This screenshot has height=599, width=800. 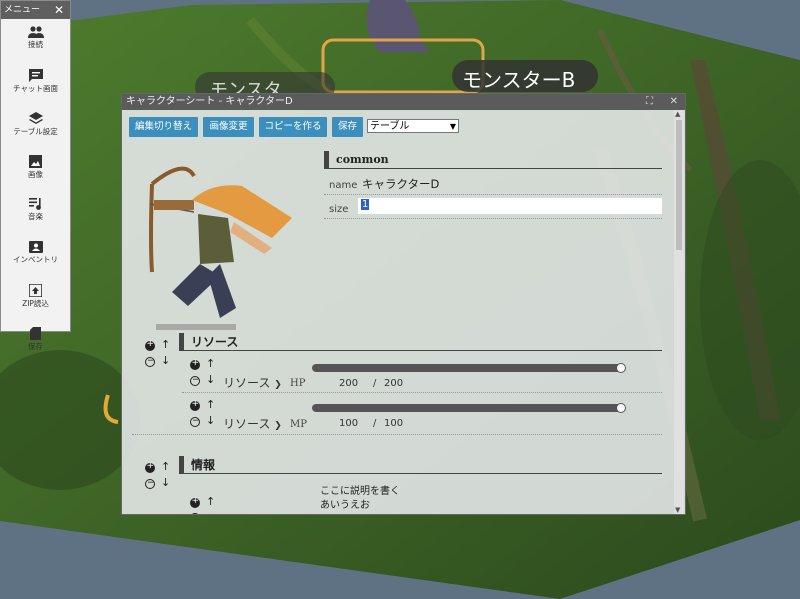 I want to click on mp-slider, so click(x=467, y=408).